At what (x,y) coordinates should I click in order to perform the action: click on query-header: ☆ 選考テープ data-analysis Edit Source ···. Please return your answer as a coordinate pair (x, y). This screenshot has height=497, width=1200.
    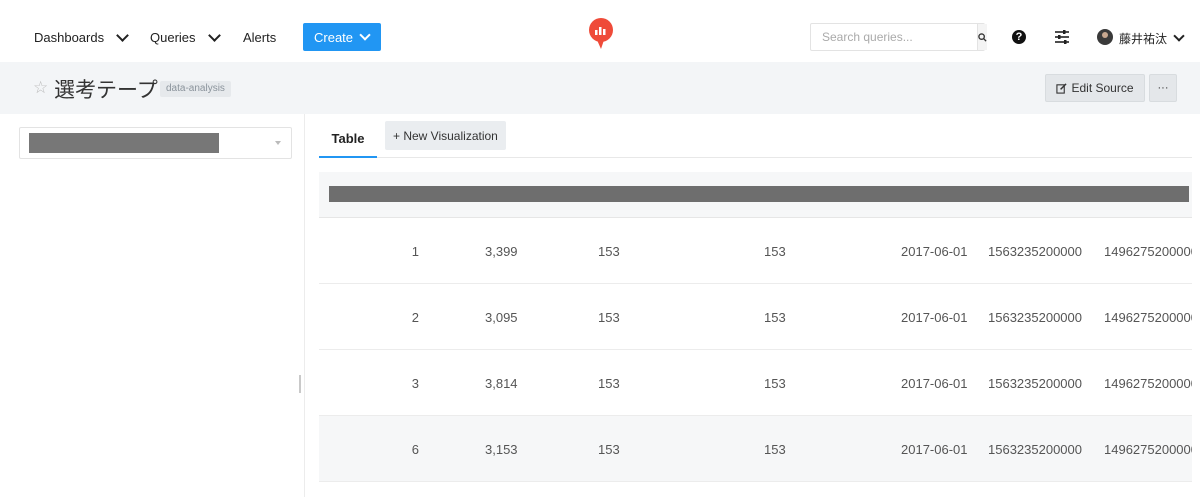
    Looking at the image, I should click on (600, 88).